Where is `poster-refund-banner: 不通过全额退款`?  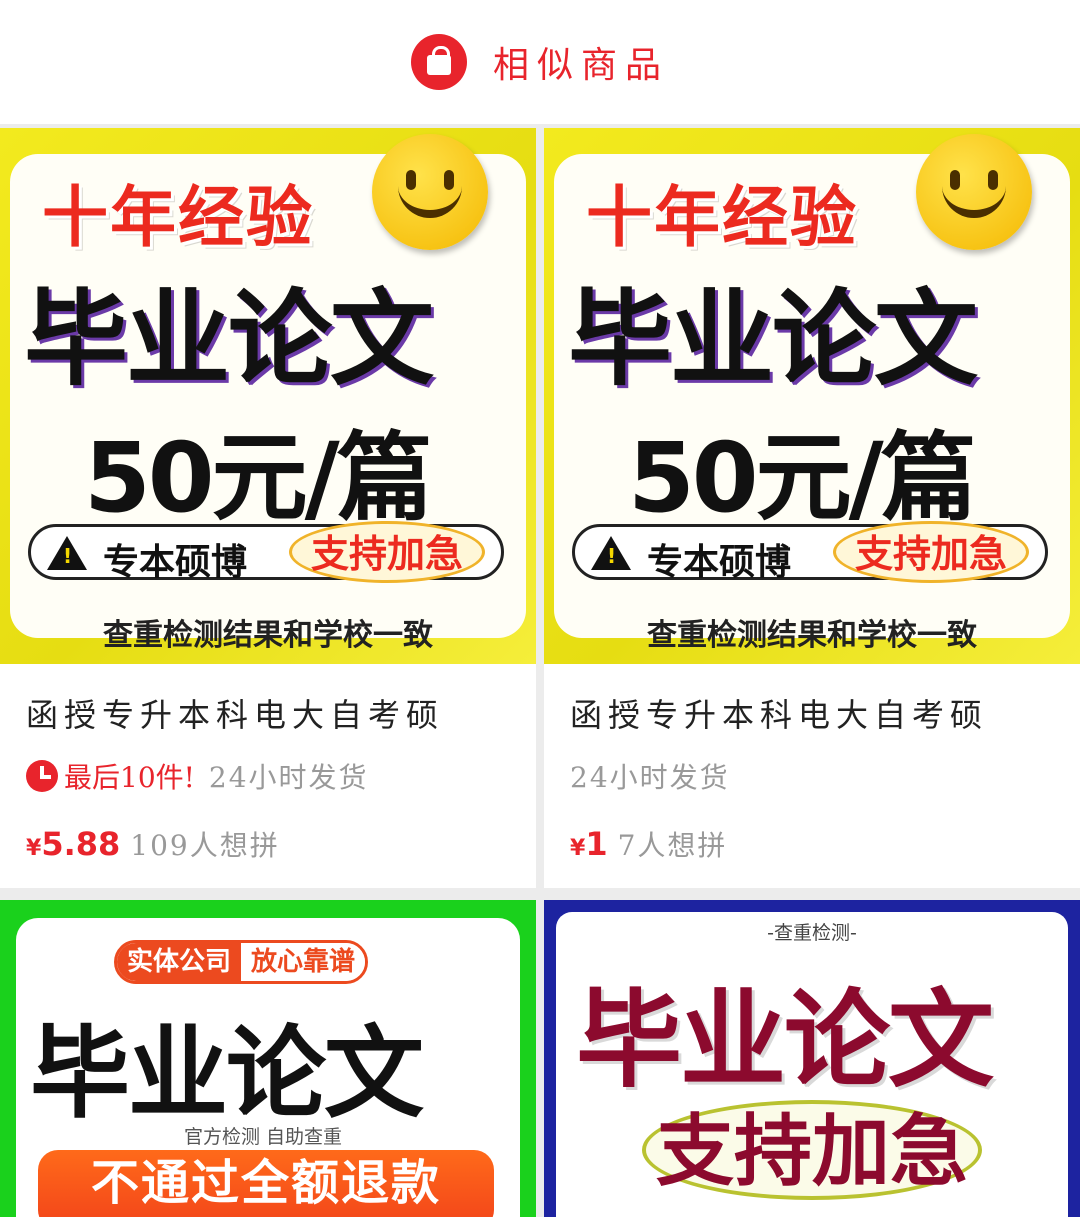
poster-refund-banner: 不通过全额退款 is located at coordinates (266, 1183).